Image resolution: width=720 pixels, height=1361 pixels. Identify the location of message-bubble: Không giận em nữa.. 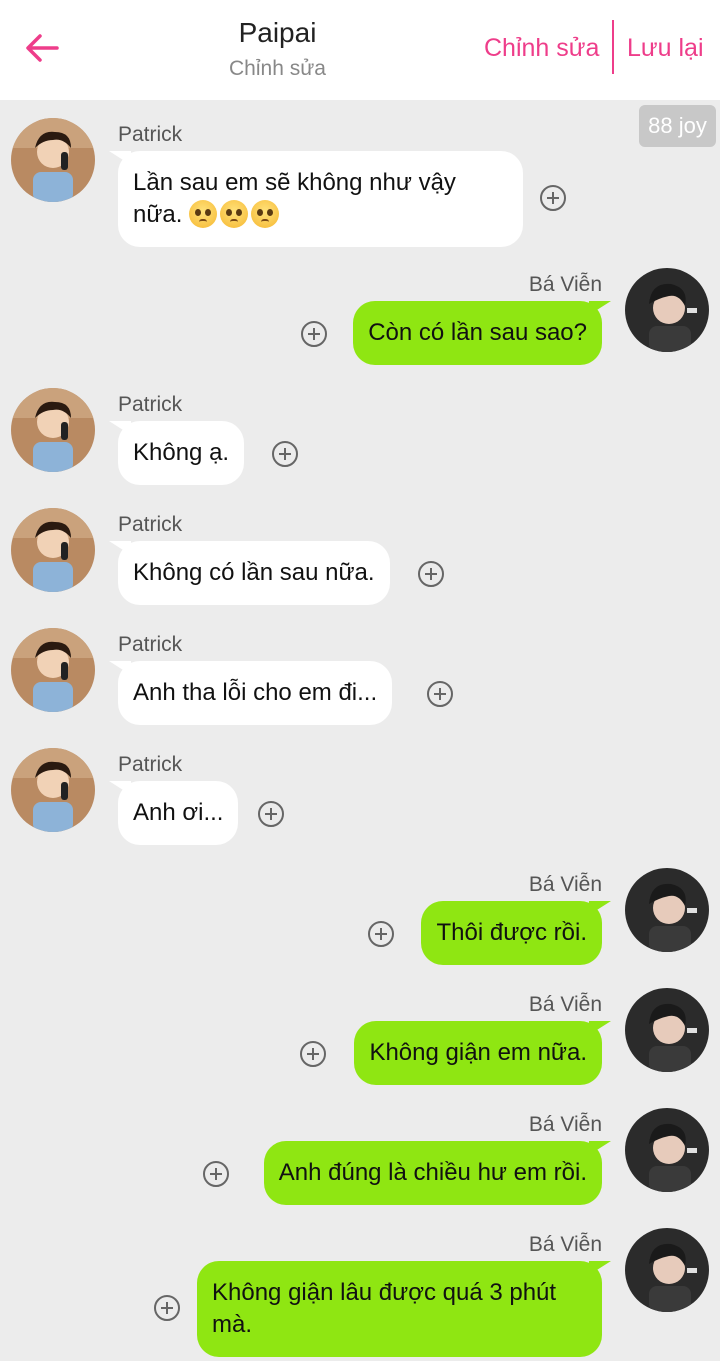
(482, 1053).